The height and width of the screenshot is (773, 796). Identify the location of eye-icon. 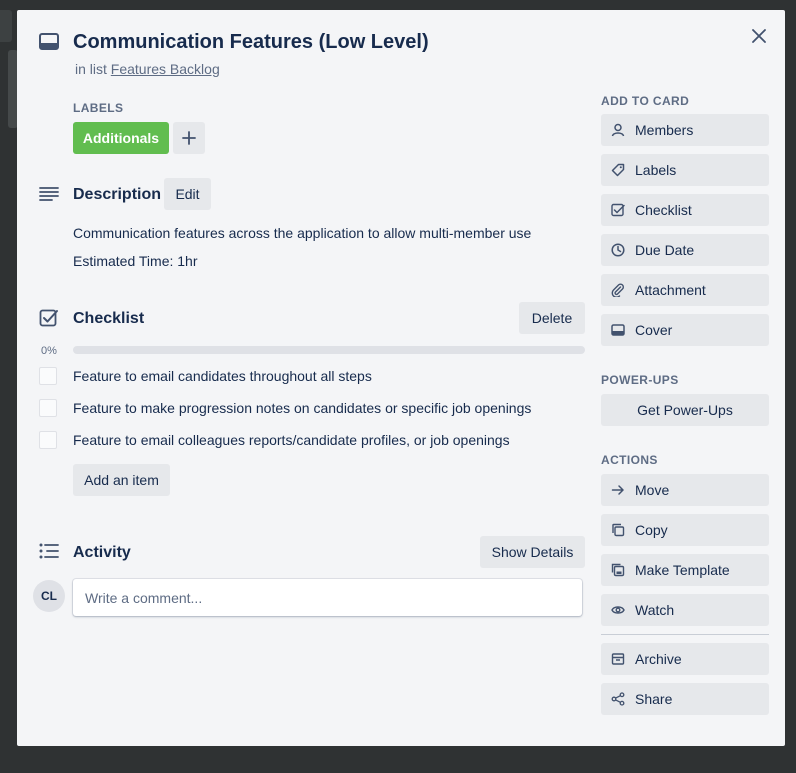
(618, 610).